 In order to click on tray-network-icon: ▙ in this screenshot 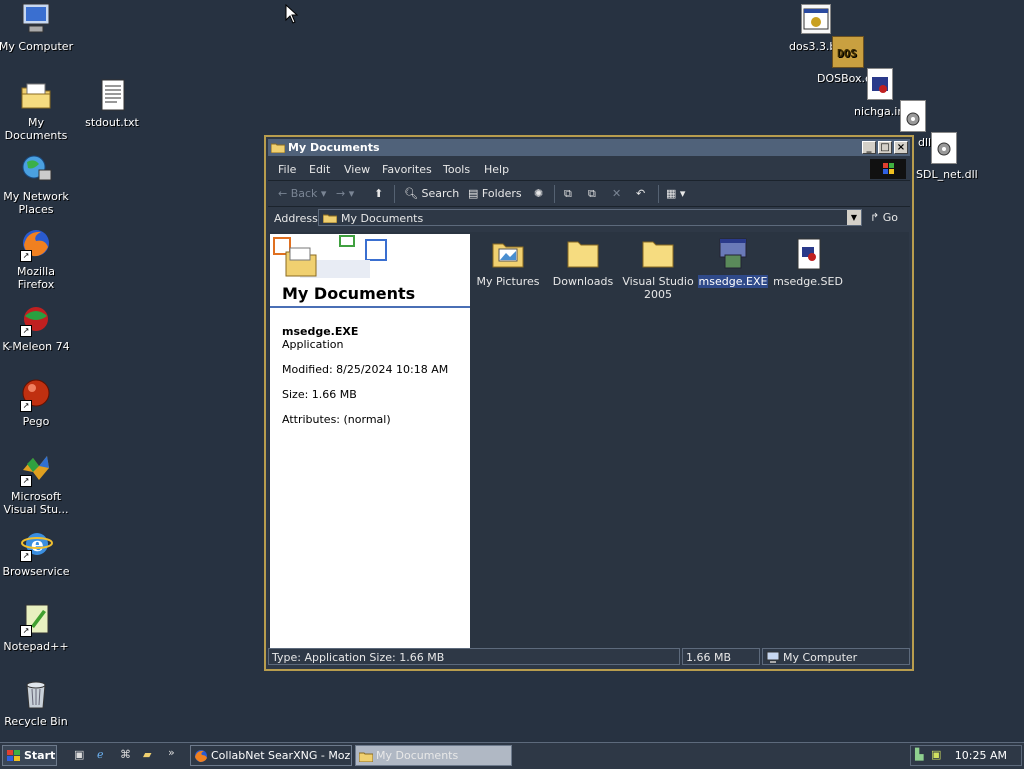, I will do `click(919, 754)`.